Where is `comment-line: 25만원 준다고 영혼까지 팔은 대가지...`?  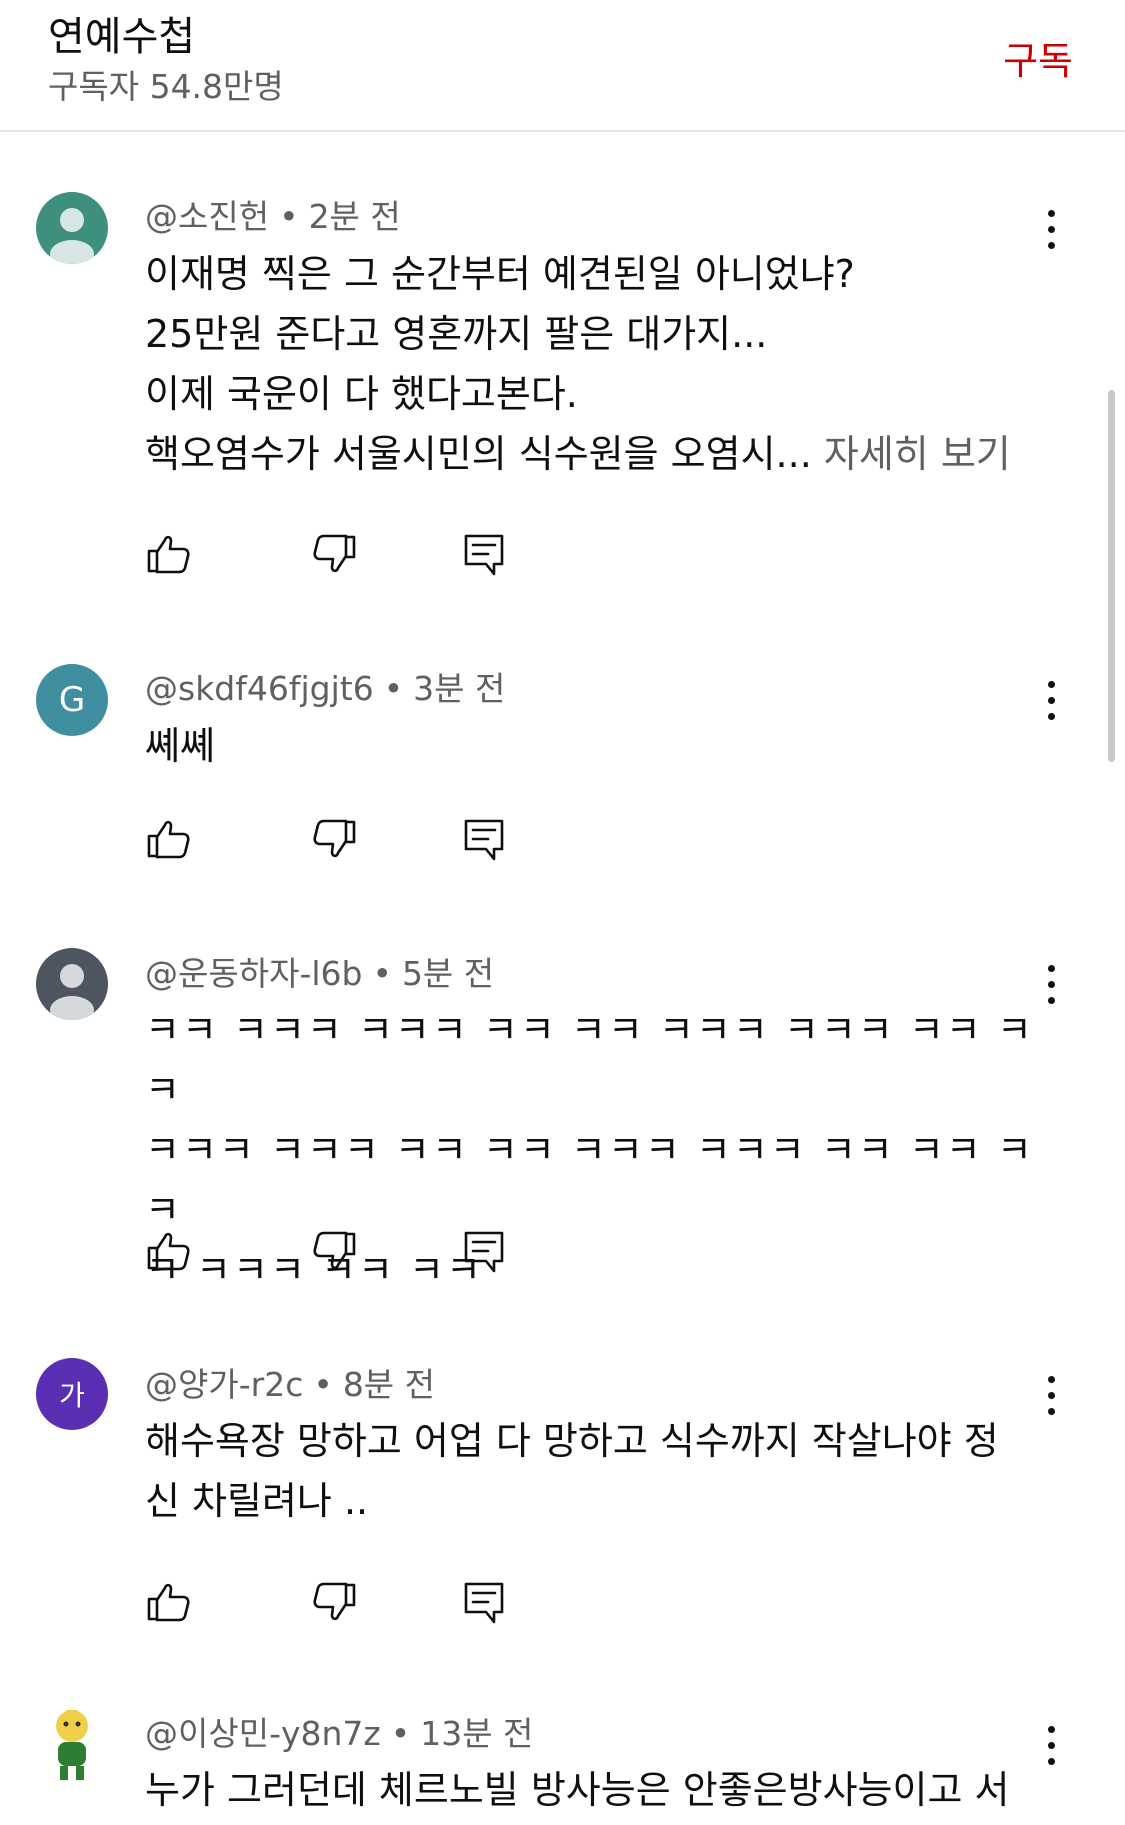
comment-line: 25만원 준다고 영혼까지 팔은 대가지... is located at coordinates (456, 334).